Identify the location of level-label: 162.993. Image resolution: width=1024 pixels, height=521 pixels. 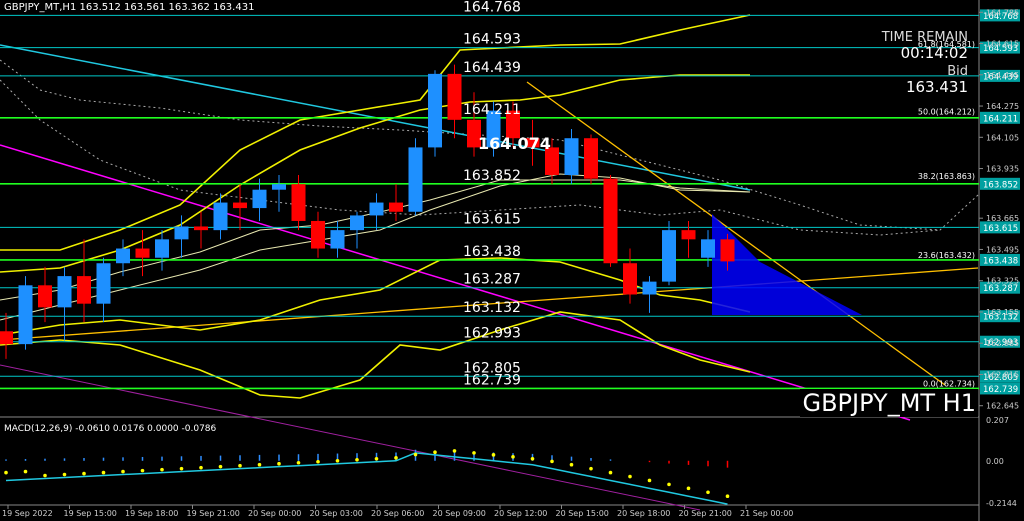
(492, 334).